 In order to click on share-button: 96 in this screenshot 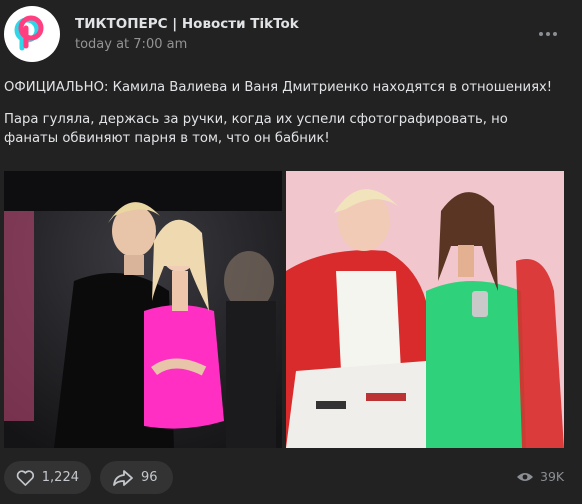, I will do `click(136, 477)`.